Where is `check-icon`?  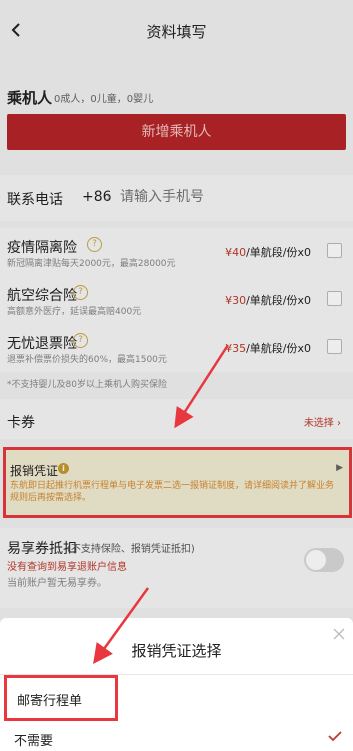 check-icon is located at coordinates (335, 736).